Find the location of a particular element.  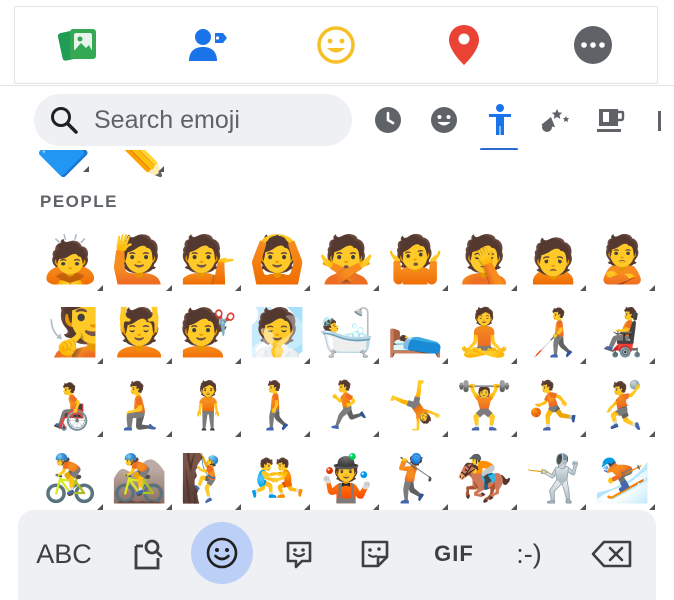

emoji-glyph: 🧗 is located at coordinates (208, 477).